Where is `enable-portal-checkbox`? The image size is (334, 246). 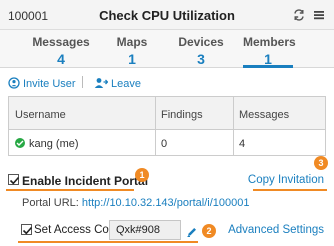 enable-portal-checkbox is located at coordinates (14, 179).